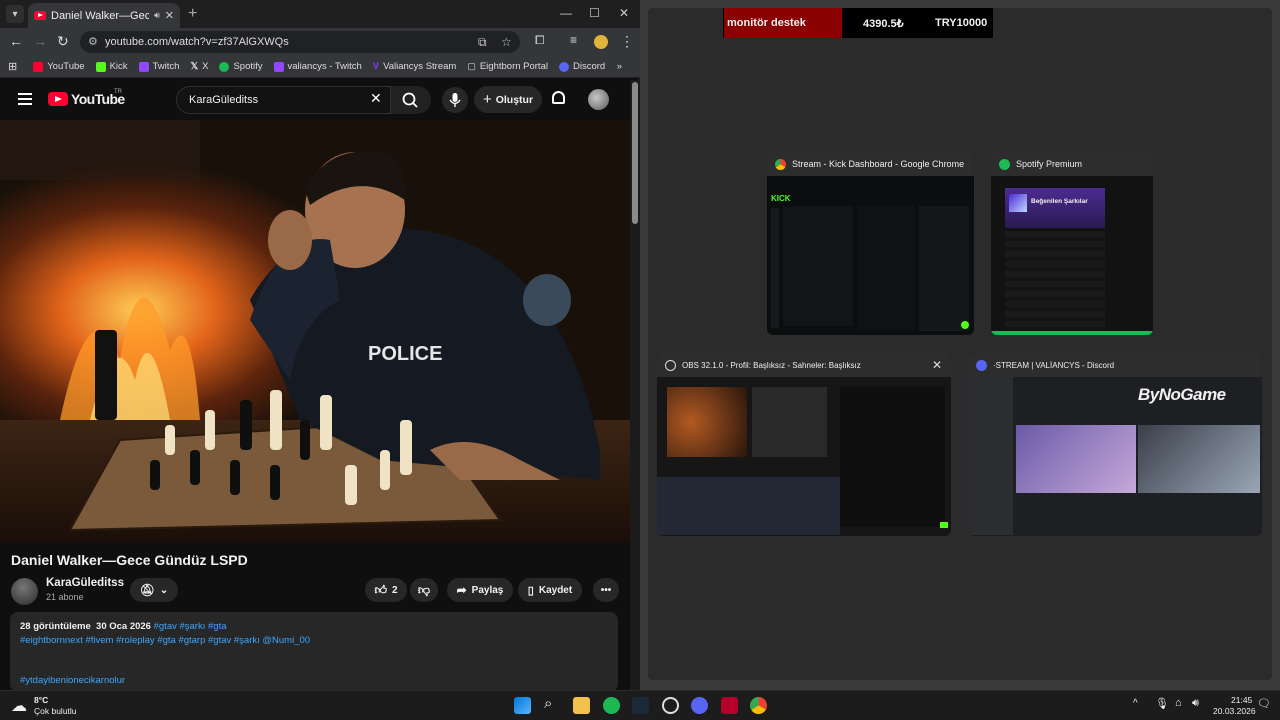 Image resolution: width=1280 pixels, height=720 pixels. Describe the element at coordinates (85, 583) in the screenshot. I see `channel-name: KaraGüleditss` at that location.